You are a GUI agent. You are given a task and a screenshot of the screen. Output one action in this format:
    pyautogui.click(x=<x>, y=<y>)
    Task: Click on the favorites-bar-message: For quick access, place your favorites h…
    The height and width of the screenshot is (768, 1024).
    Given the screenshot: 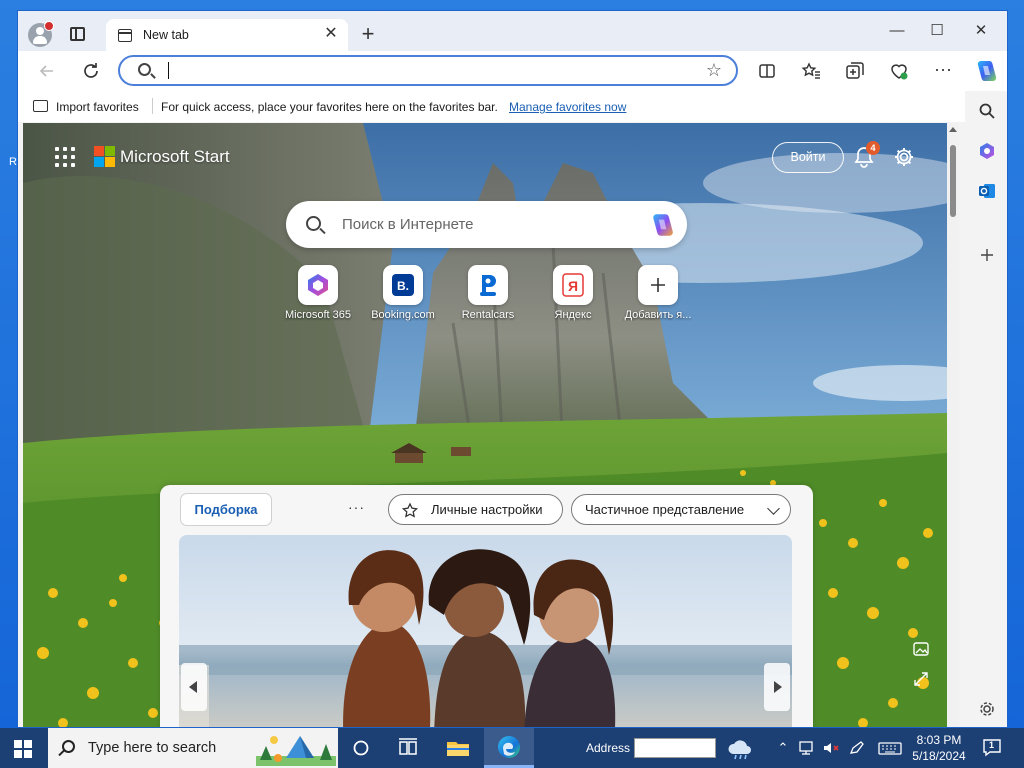 What is the action you would take?
    pyautogui.click(x=329, y=107)
    